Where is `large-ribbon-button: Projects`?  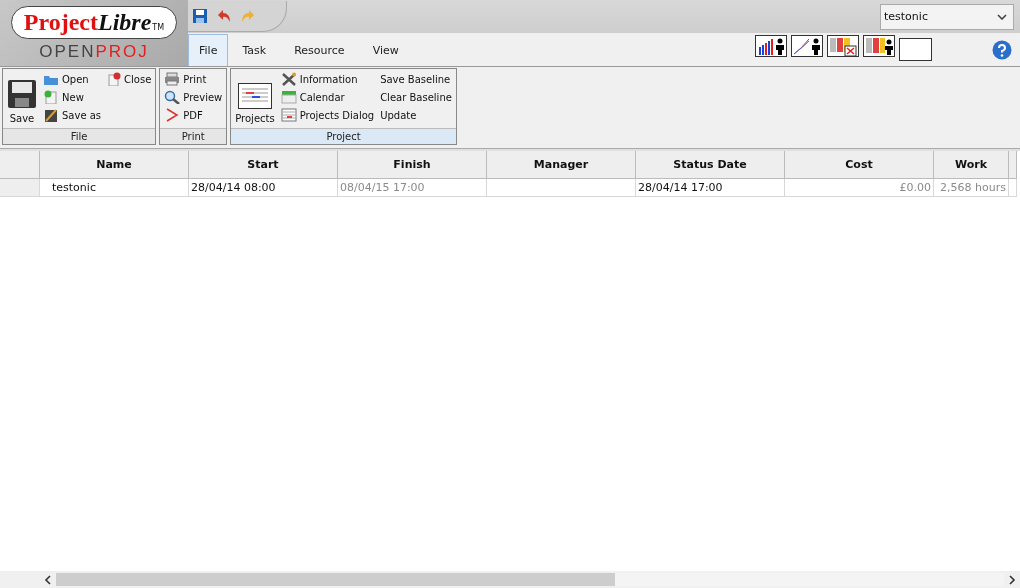 large-ribbon-button: Projects is located at coordinates (255, 98).